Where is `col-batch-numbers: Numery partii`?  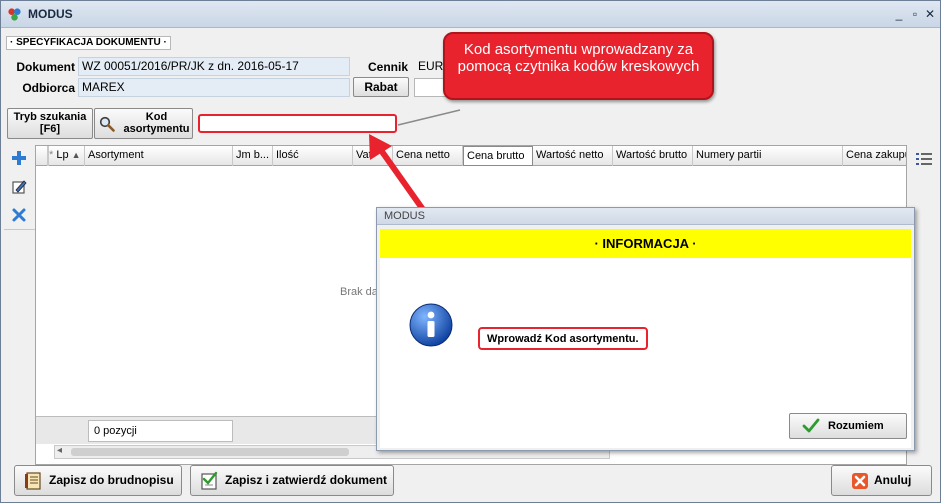 col-batch-numbers: Numery partii is located at coordinates (768, 156).